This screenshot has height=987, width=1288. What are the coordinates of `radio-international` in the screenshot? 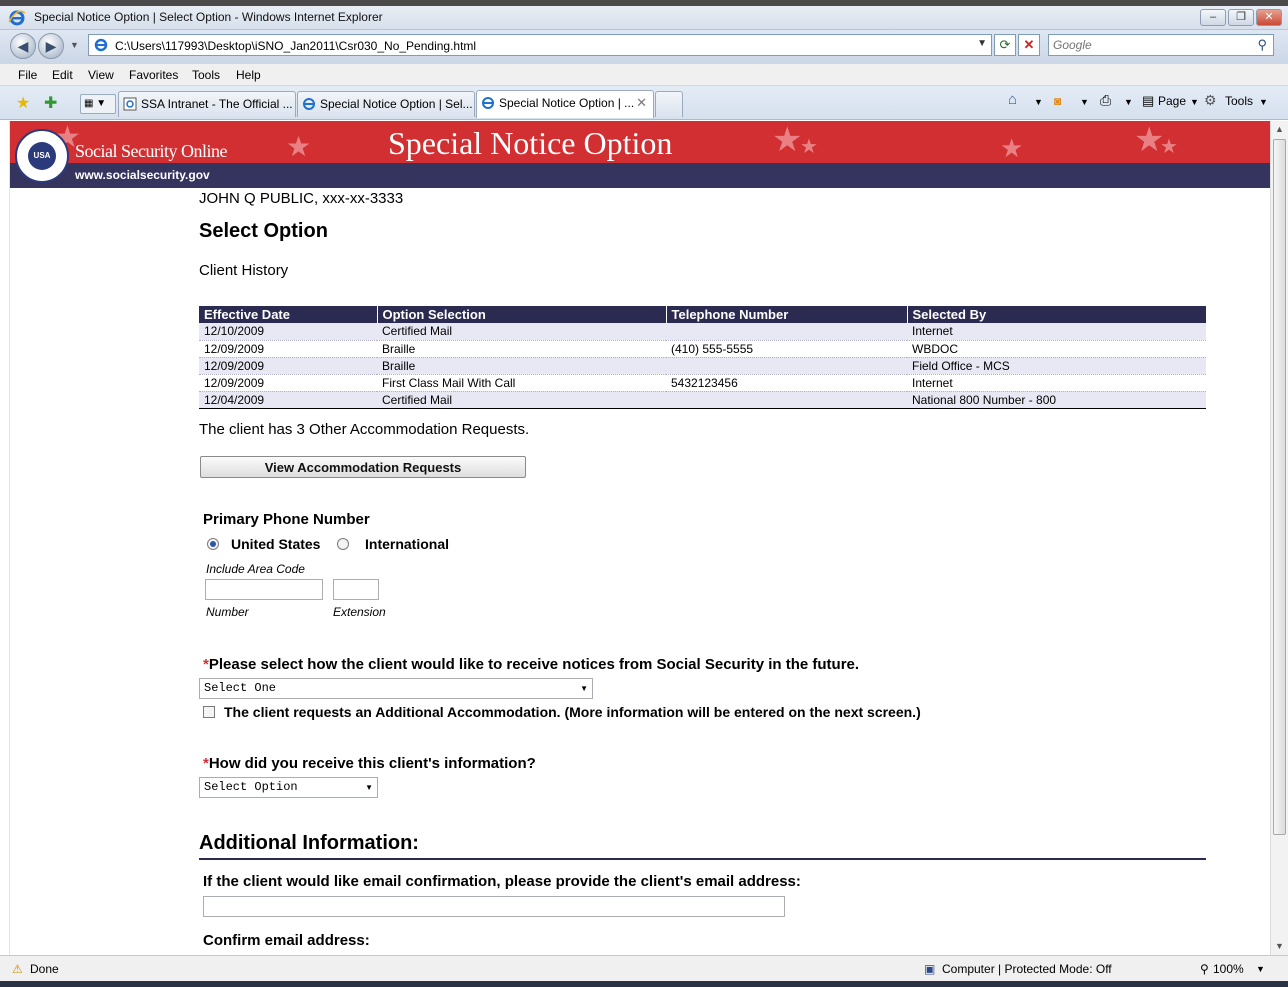 It's located at (343, 544).